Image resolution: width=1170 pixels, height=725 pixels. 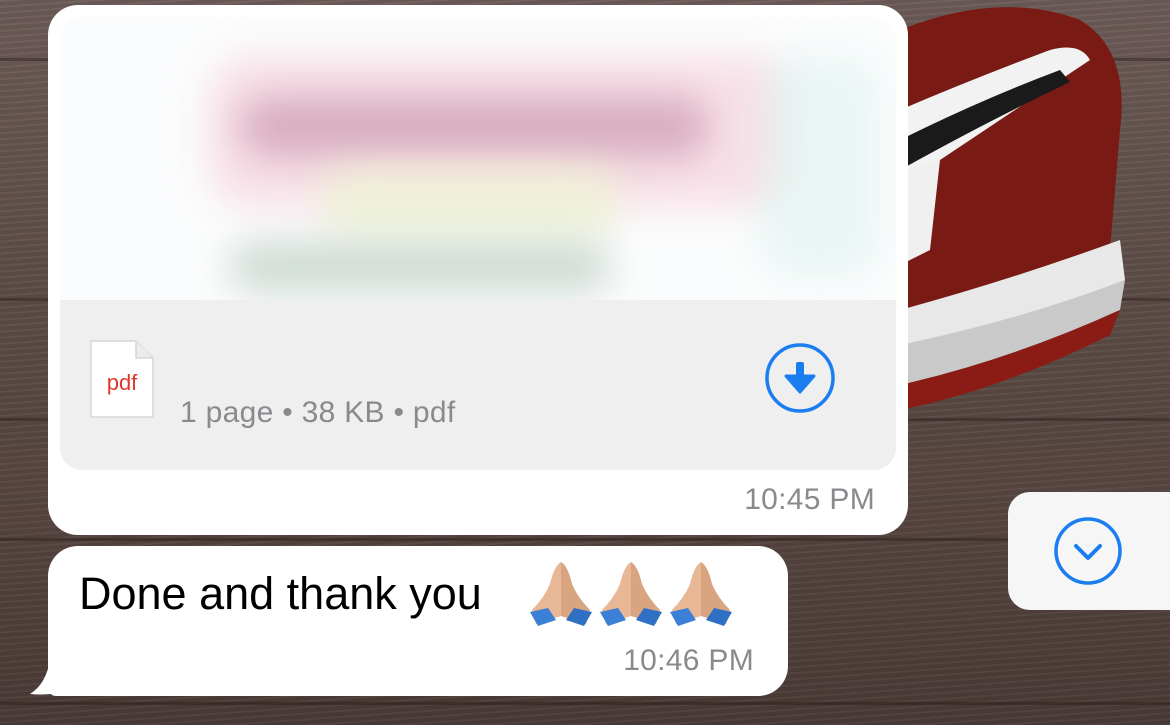 What do you see at coordinates (280, 593) in the screenshot?
I see `message-text: Done and thank you` at bounding box center [280, 593].